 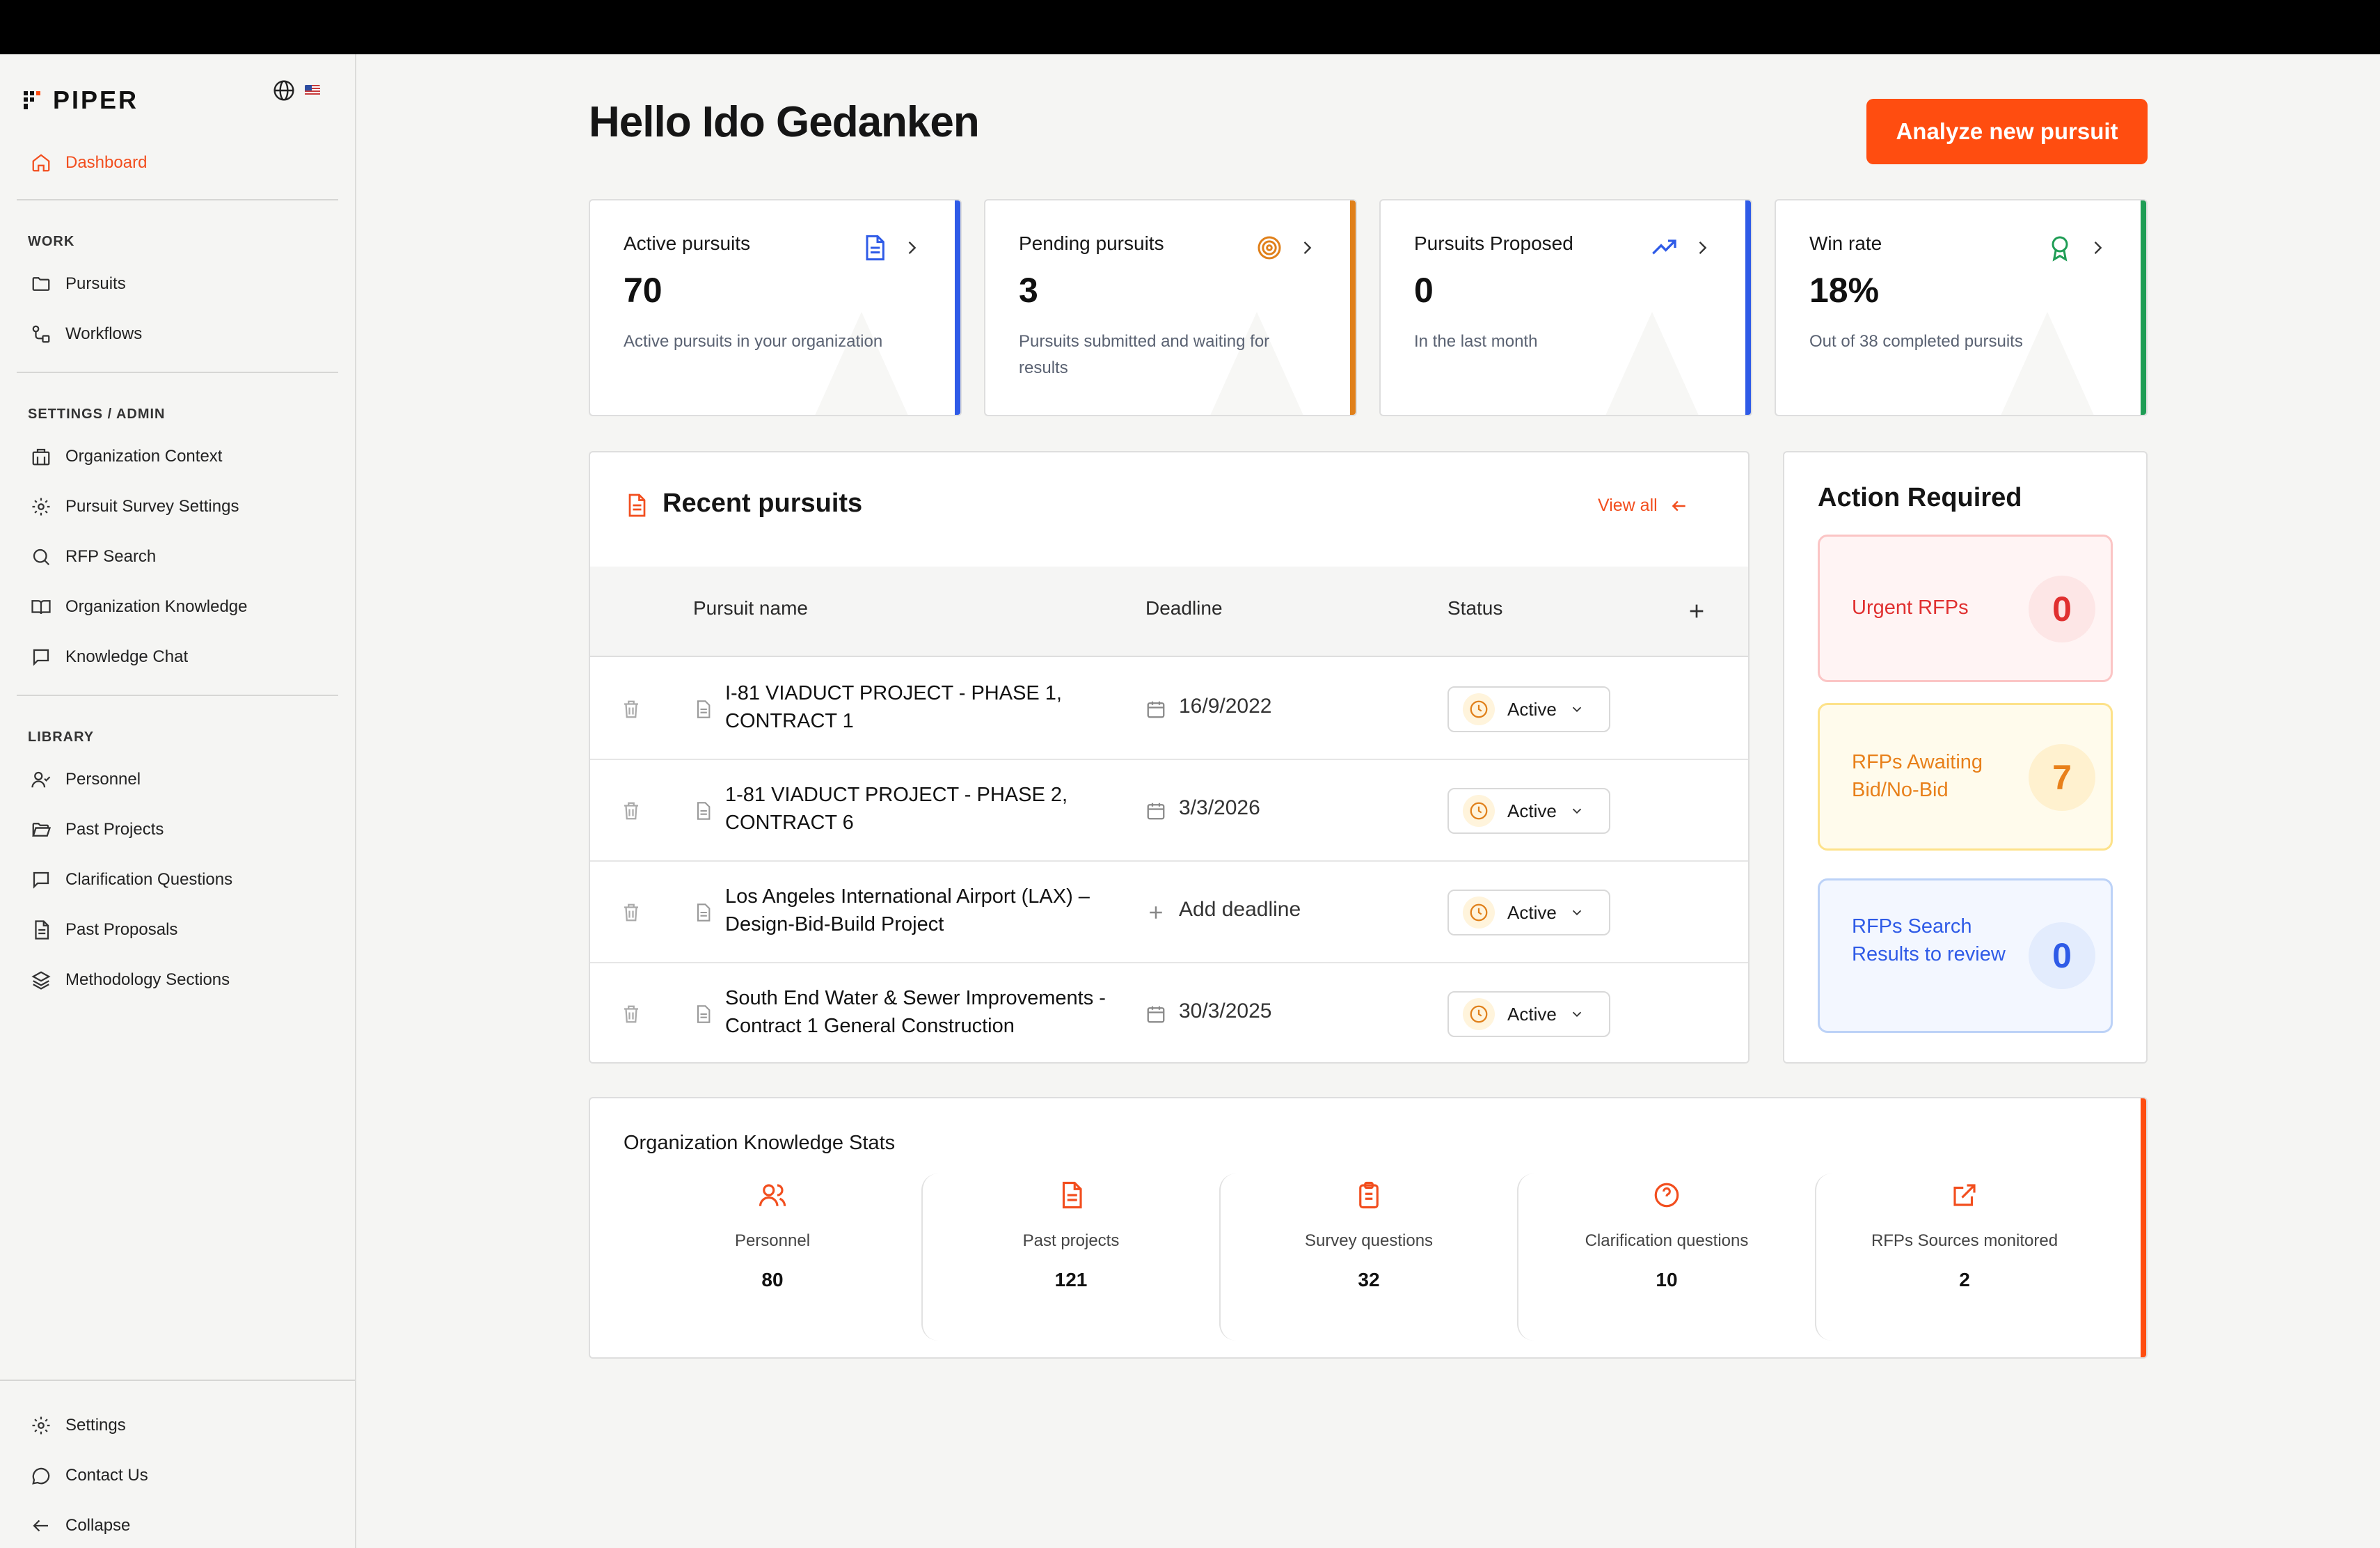 I want to click on knowledge-stats-title: Organization Knowledge Stats, so click(x=760, y=1143).